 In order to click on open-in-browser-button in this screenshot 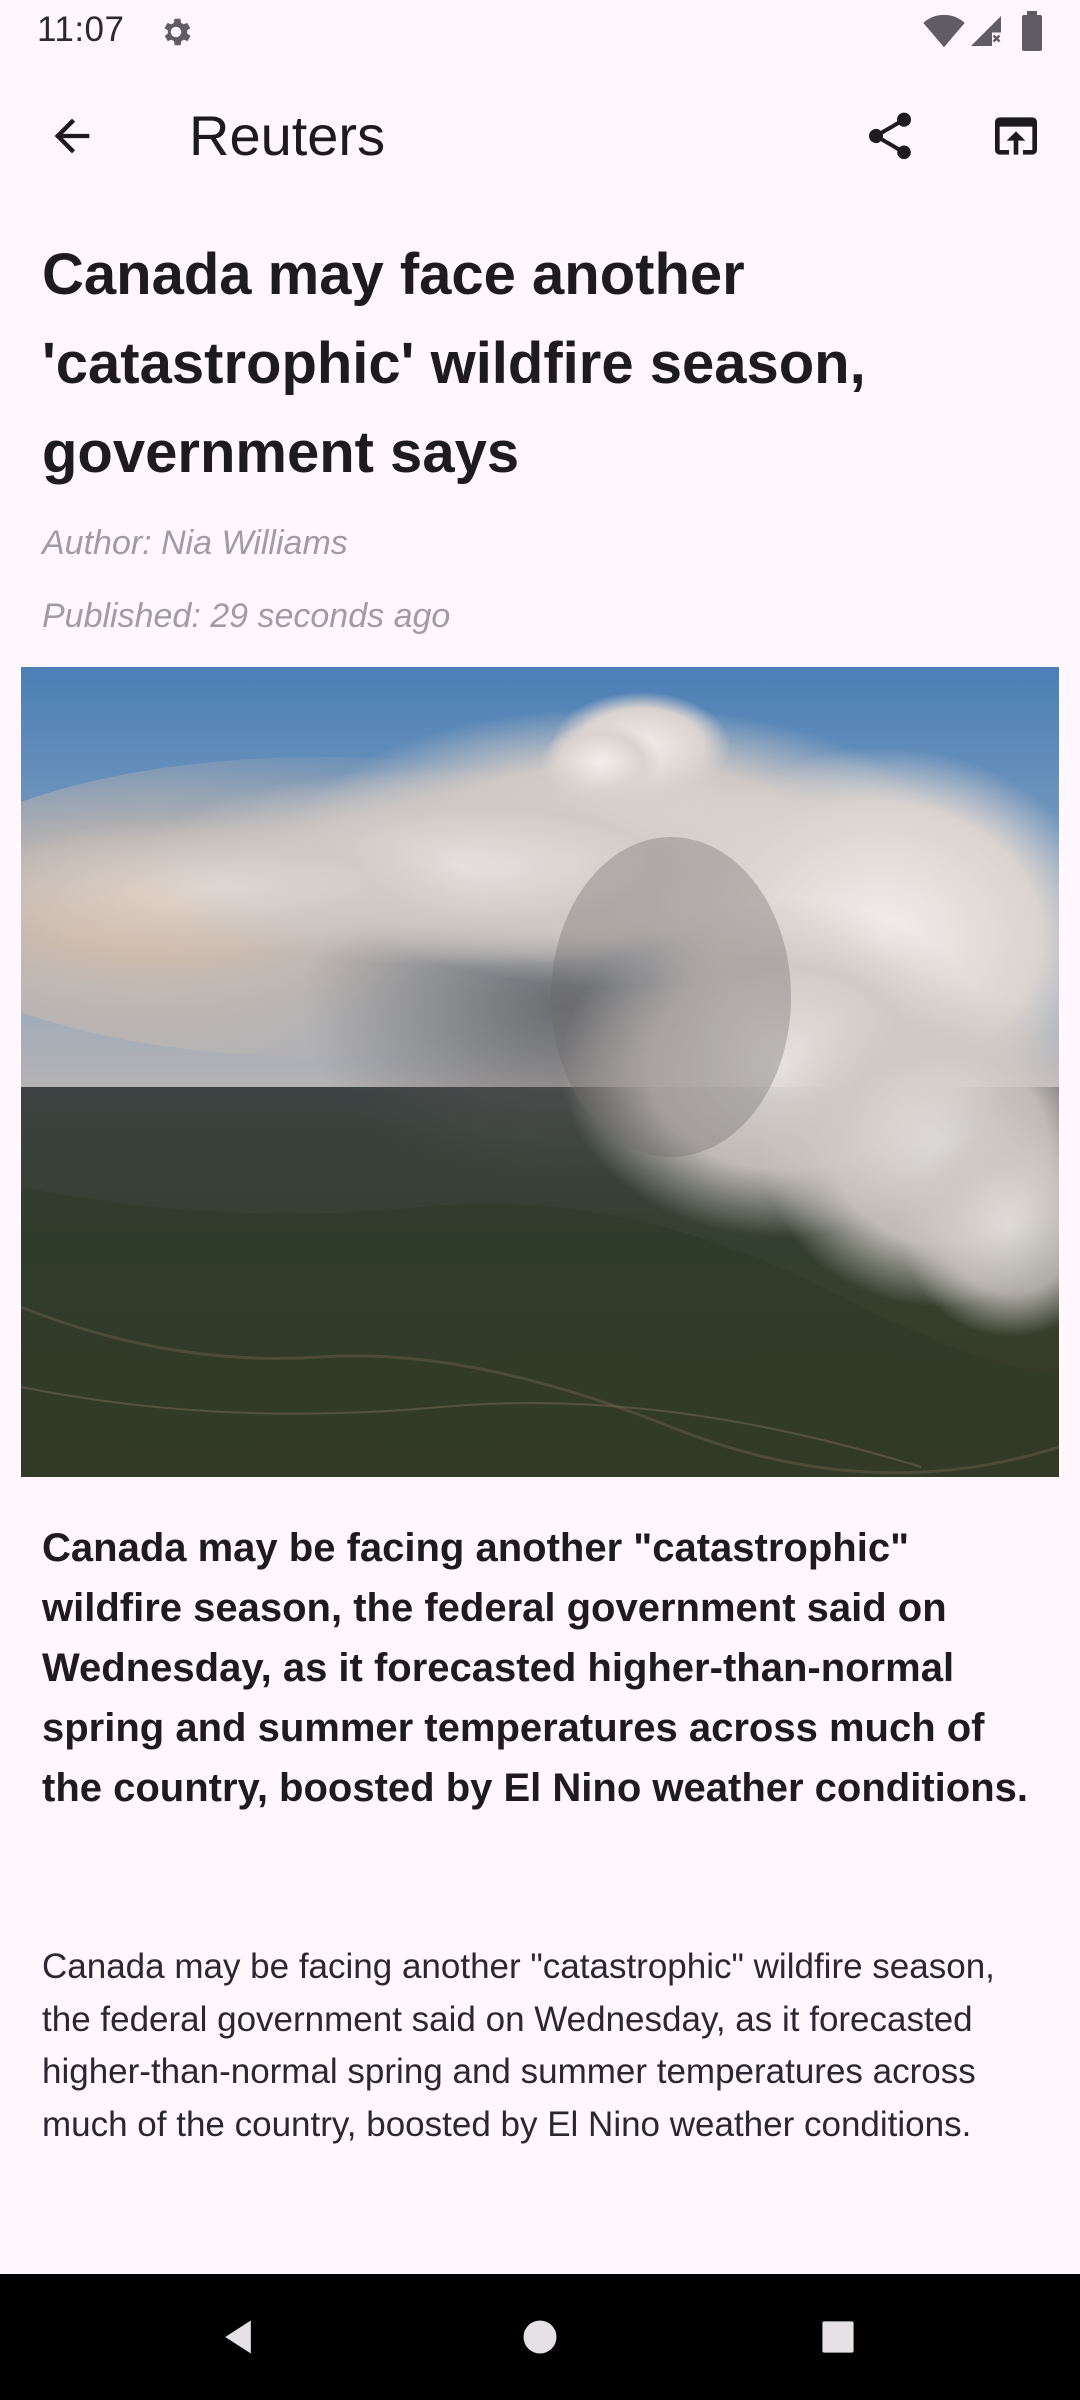, I will do `click(1016, 136)`.